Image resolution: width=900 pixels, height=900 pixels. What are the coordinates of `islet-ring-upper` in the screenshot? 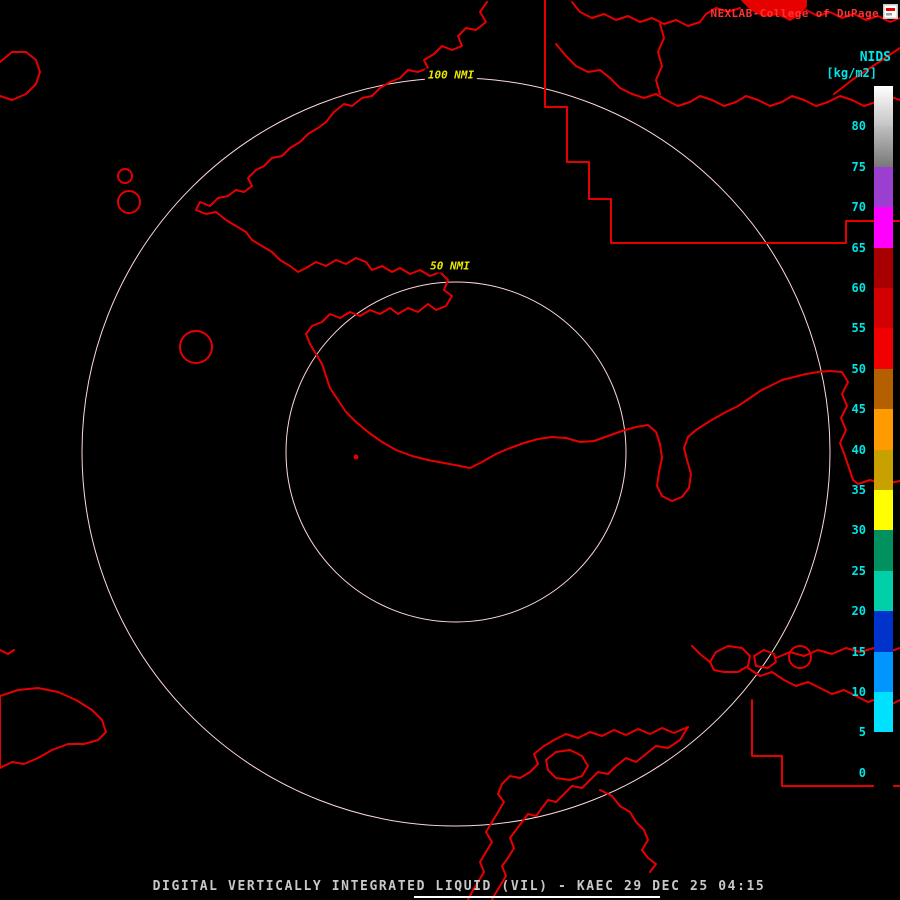 It's located at (129, 202).